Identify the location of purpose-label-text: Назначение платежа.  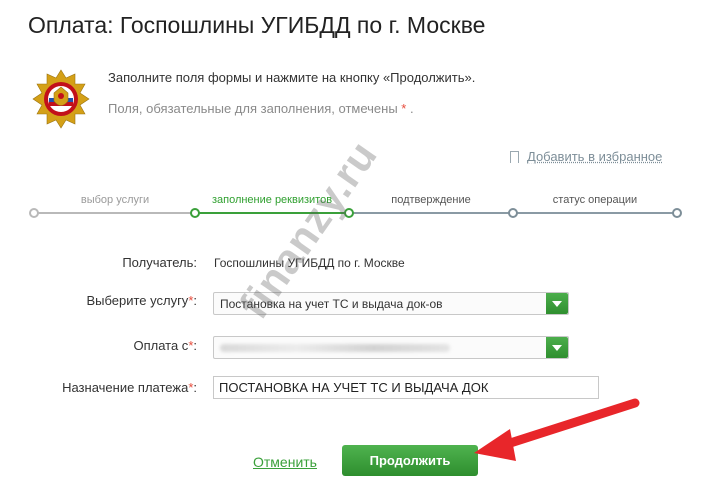
(125, 387).